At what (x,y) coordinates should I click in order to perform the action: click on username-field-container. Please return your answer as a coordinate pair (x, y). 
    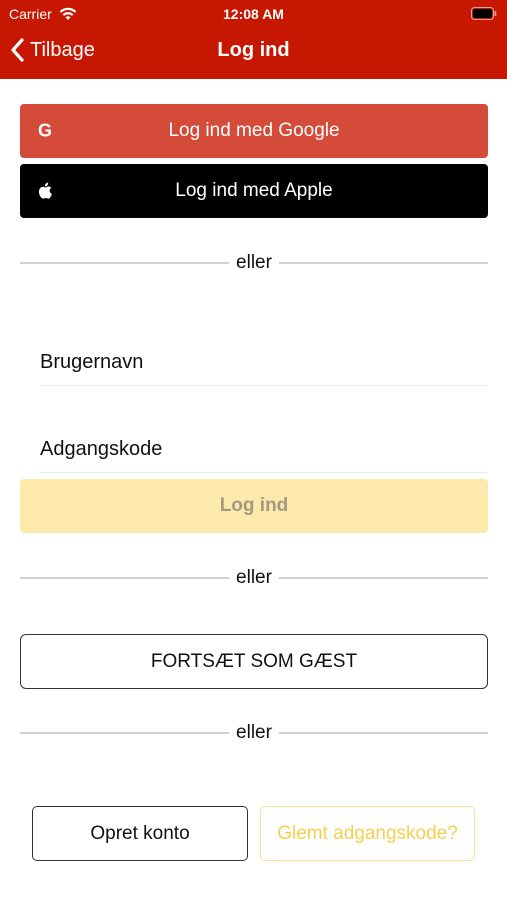
    Looking at the image, I should click on (264, 363).